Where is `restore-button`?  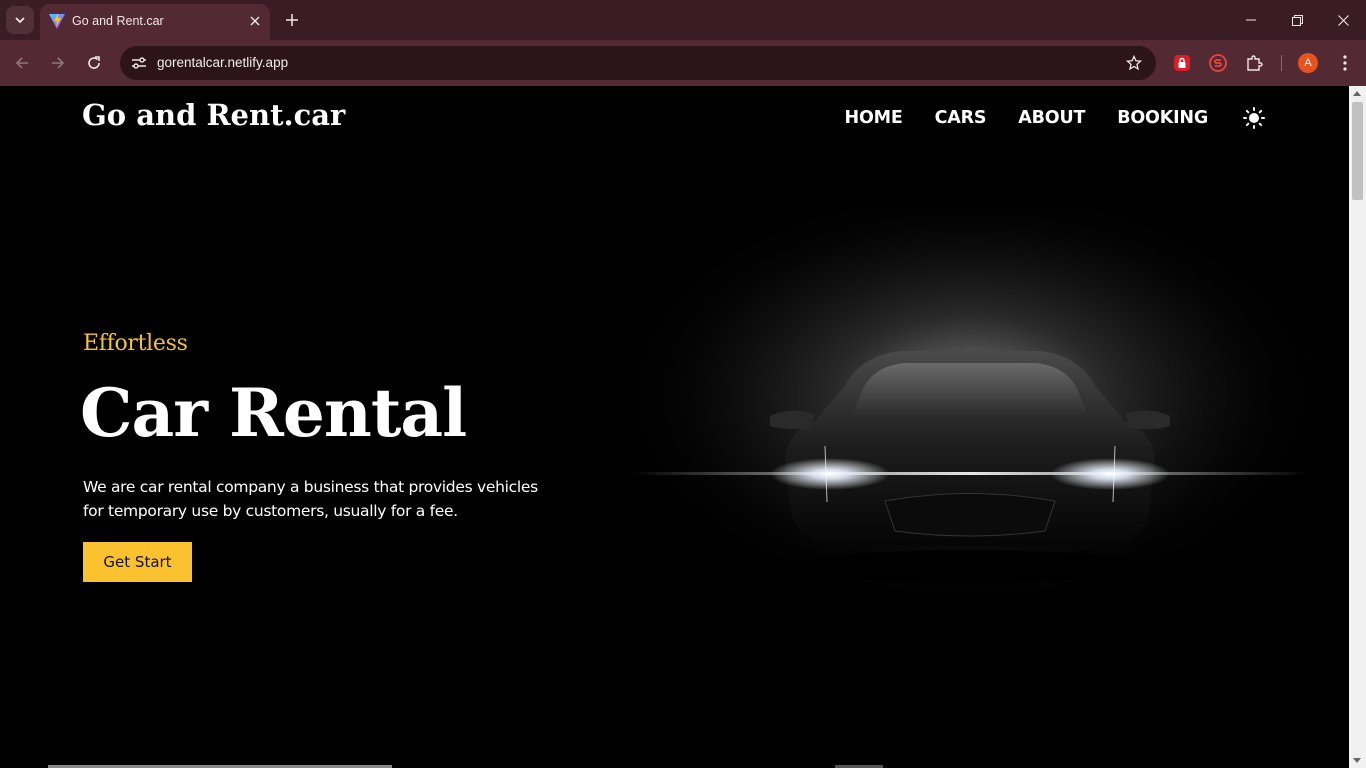
restore-button is located at coordinates (1297, 20).